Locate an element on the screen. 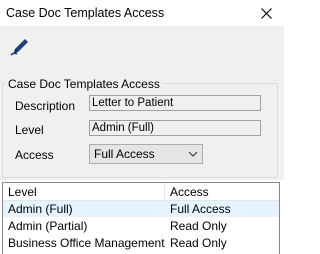 The image size is (320, 254). level-label: Level is located at coordinates (29, 130).